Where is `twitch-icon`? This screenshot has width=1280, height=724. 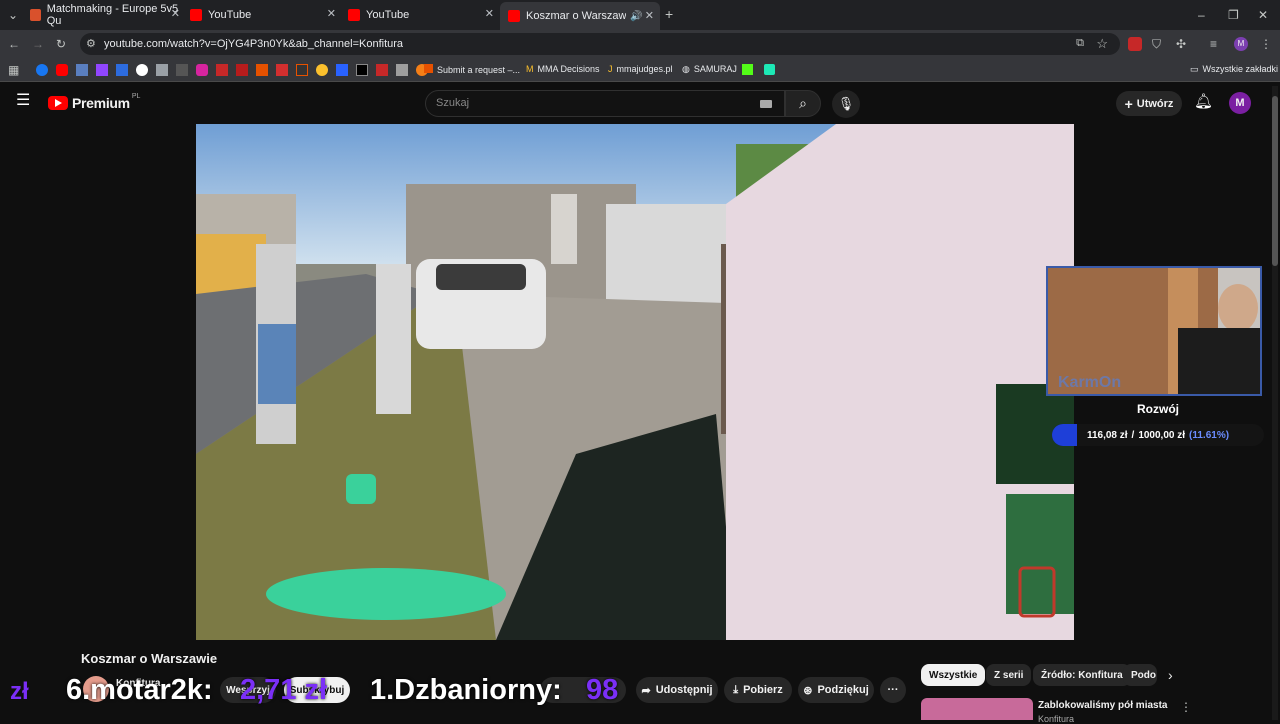 twitch-icon is located at coordinates (102, 70).